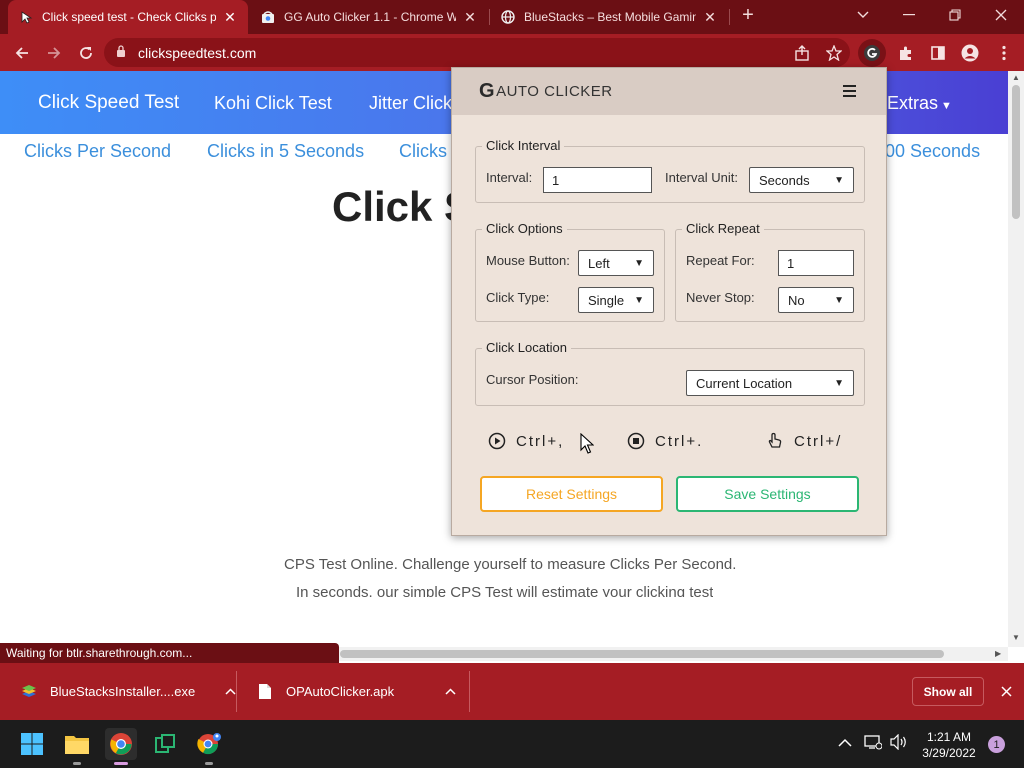 Image resolution: width=1024 pixels, height=768 pixels. Describe the element at coordinates (845, 742) in the screenshot. I see `chevron-up-tray-icon` at that location.